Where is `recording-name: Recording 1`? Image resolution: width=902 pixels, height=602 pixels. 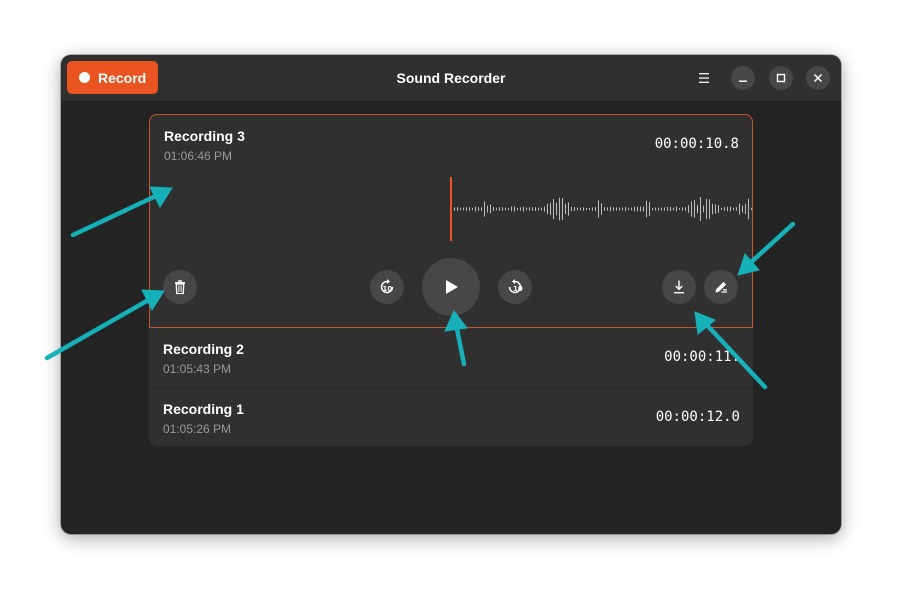
recording-name: Recording 1 is located at coordinates (203, 409).